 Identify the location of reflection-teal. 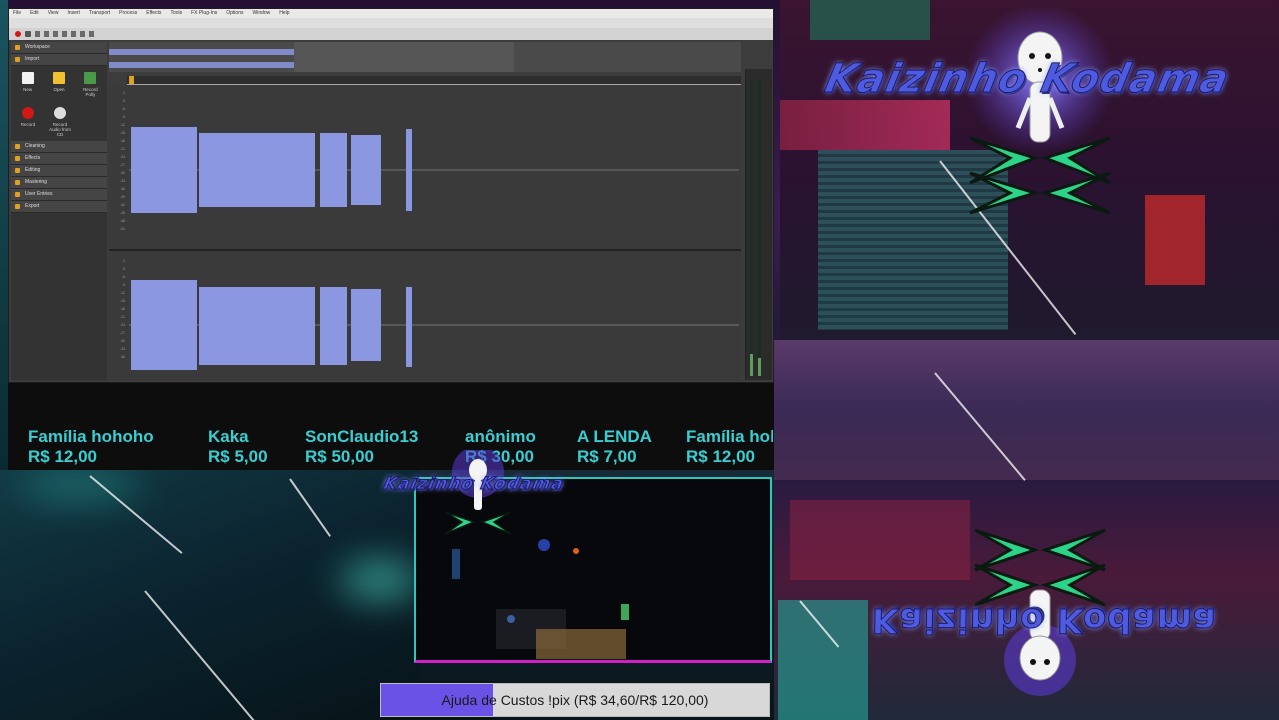
(823, 660).